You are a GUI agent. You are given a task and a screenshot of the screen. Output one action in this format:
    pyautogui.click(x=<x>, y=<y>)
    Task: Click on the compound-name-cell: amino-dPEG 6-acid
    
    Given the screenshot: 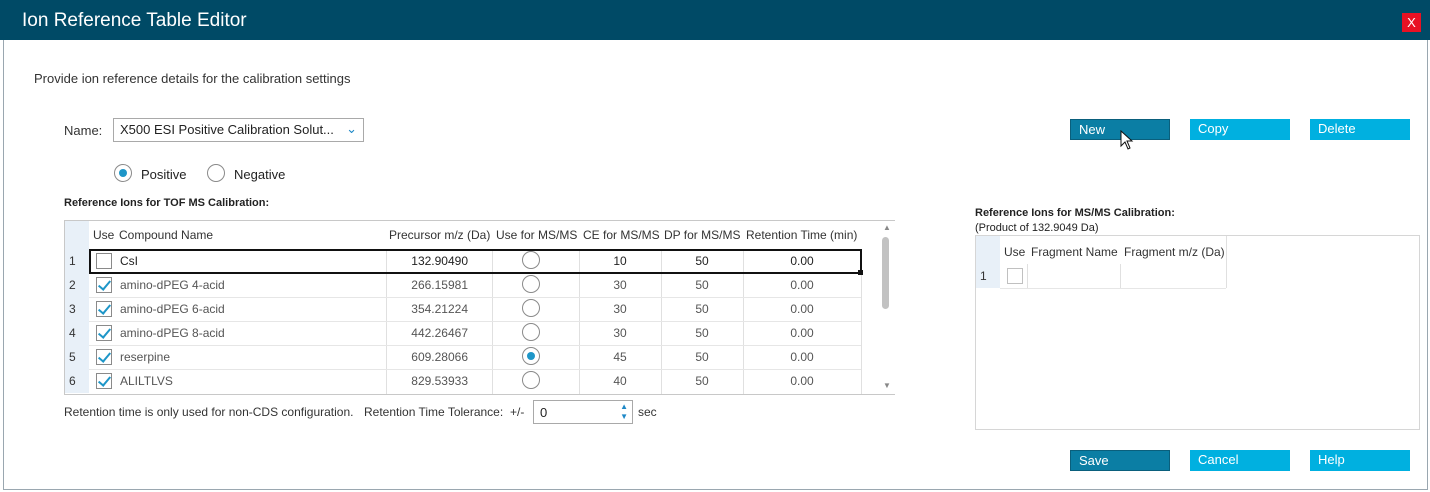 What is the action you would take?
    pyautogui.click(x=172, y=309)
    